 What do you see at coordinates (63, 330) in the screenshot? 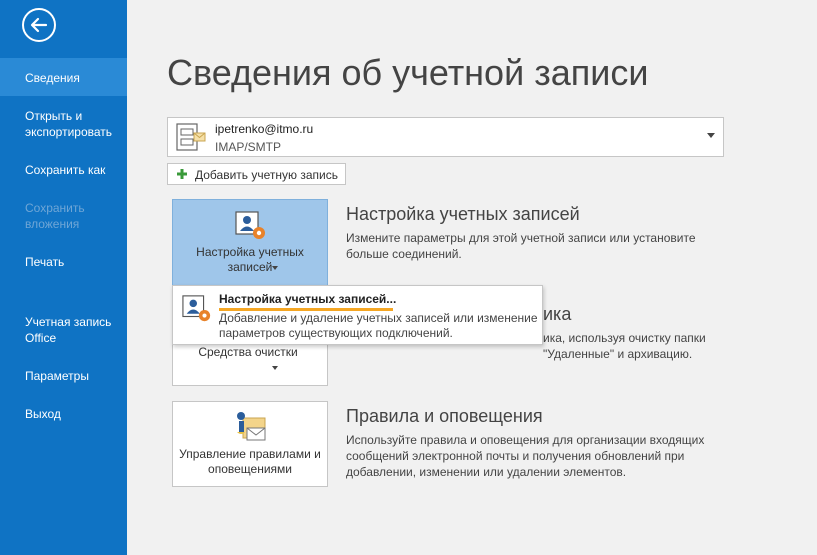
I see `sidebar-item-office-account: Учетная запись Office` at bounding box center [63, 330].